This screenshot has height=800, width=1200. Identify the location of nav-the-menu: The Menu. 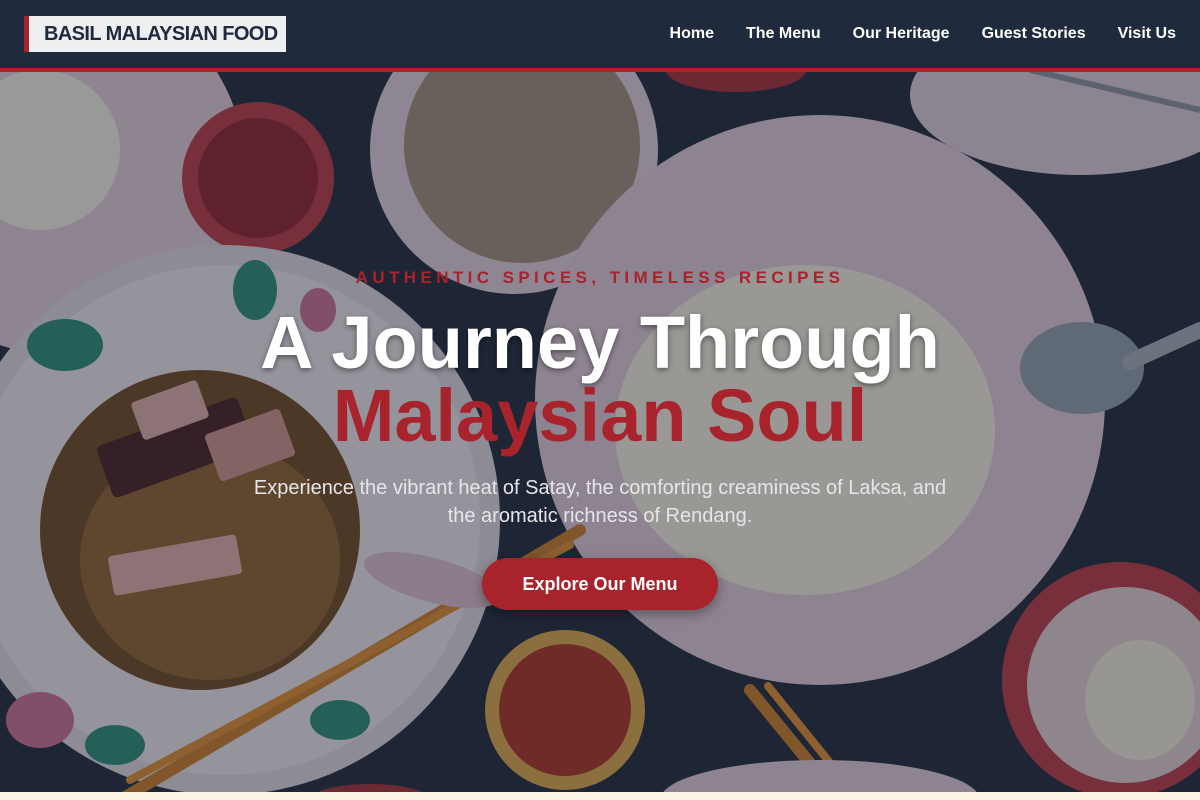
(783, 34).